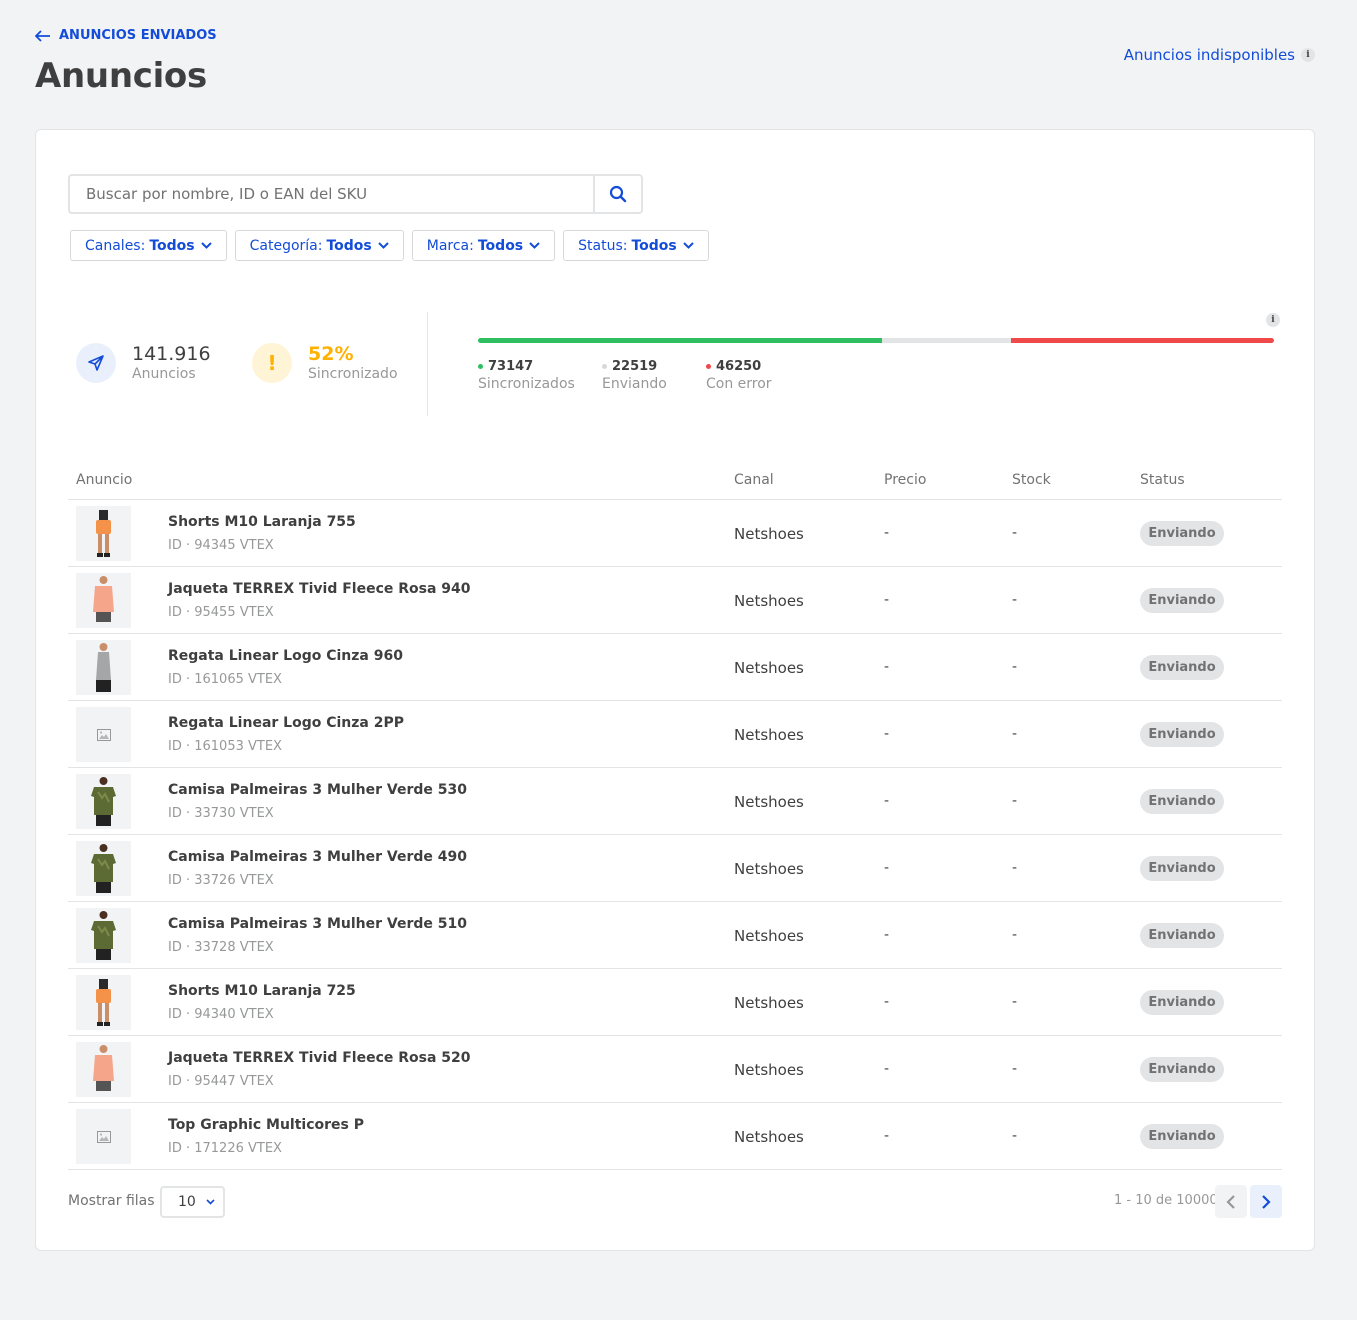  What do you see at coordinates (349, 245) in the screenshot?
I see `filter-value: Todos` at bounding box center [349, 245].